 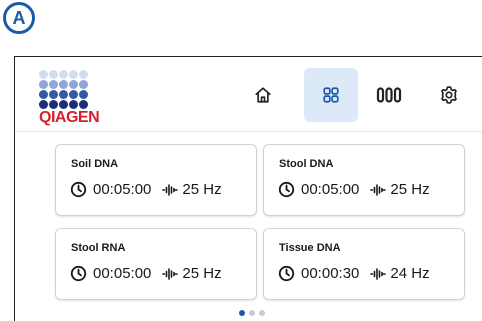 What do you see at coordinates (306, 164) in the screenshot?
I see `protocol-name: Stool DNA` at bounding box center [306, 164].